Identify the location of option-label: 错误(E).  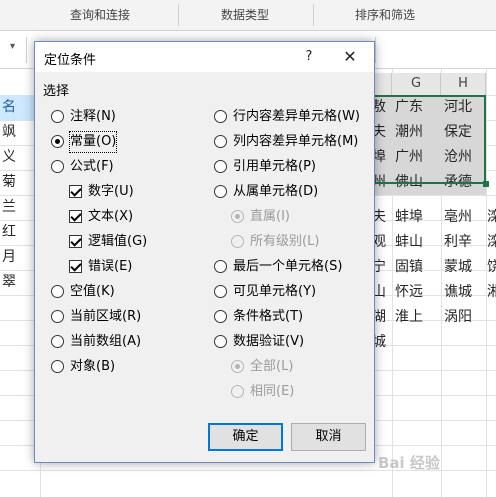
(110, 266).